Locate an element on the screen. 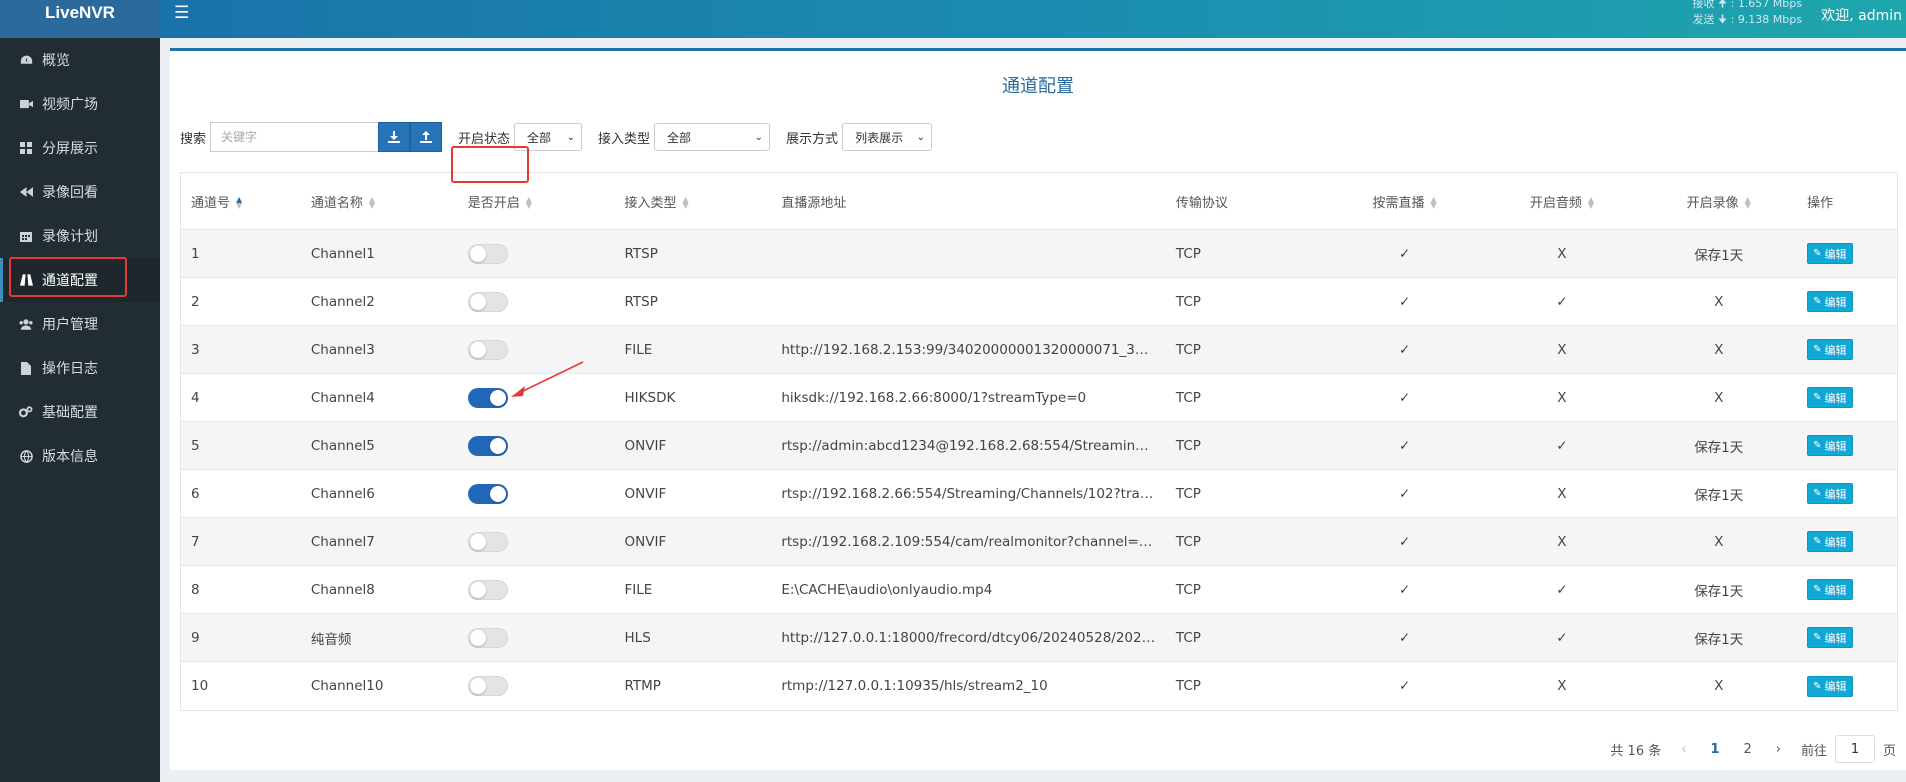 The height and width of the screenshot is (782, 1906). page-1-button: 1 is located at coordinates (1714, 749).